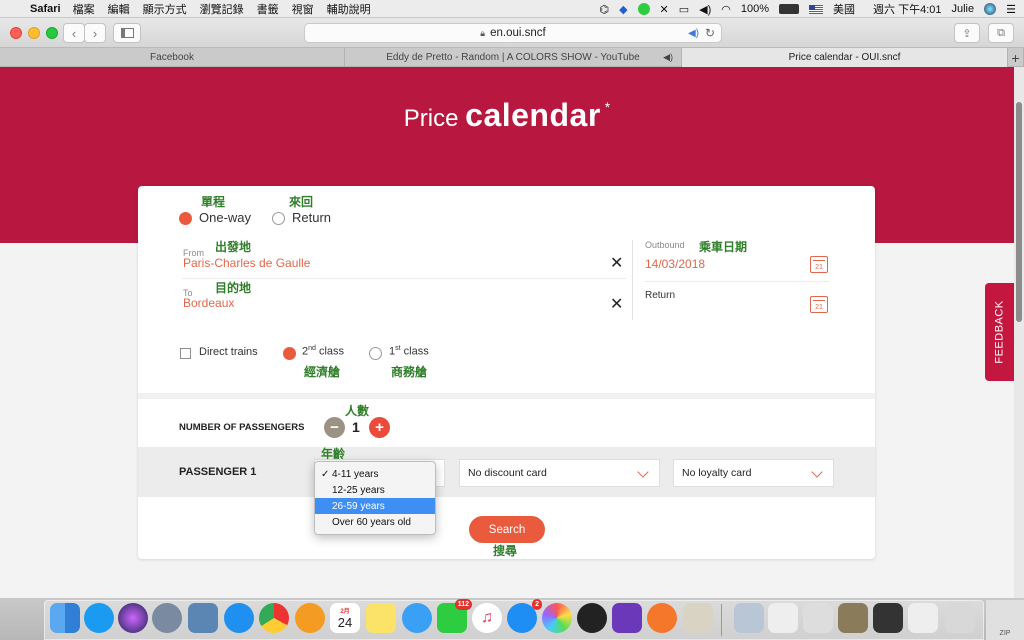 The image size is (1024, 640). Describe the element at coordinates (165, 9) in the screenshot. I see `menu-view: 顯示方式` at that location.